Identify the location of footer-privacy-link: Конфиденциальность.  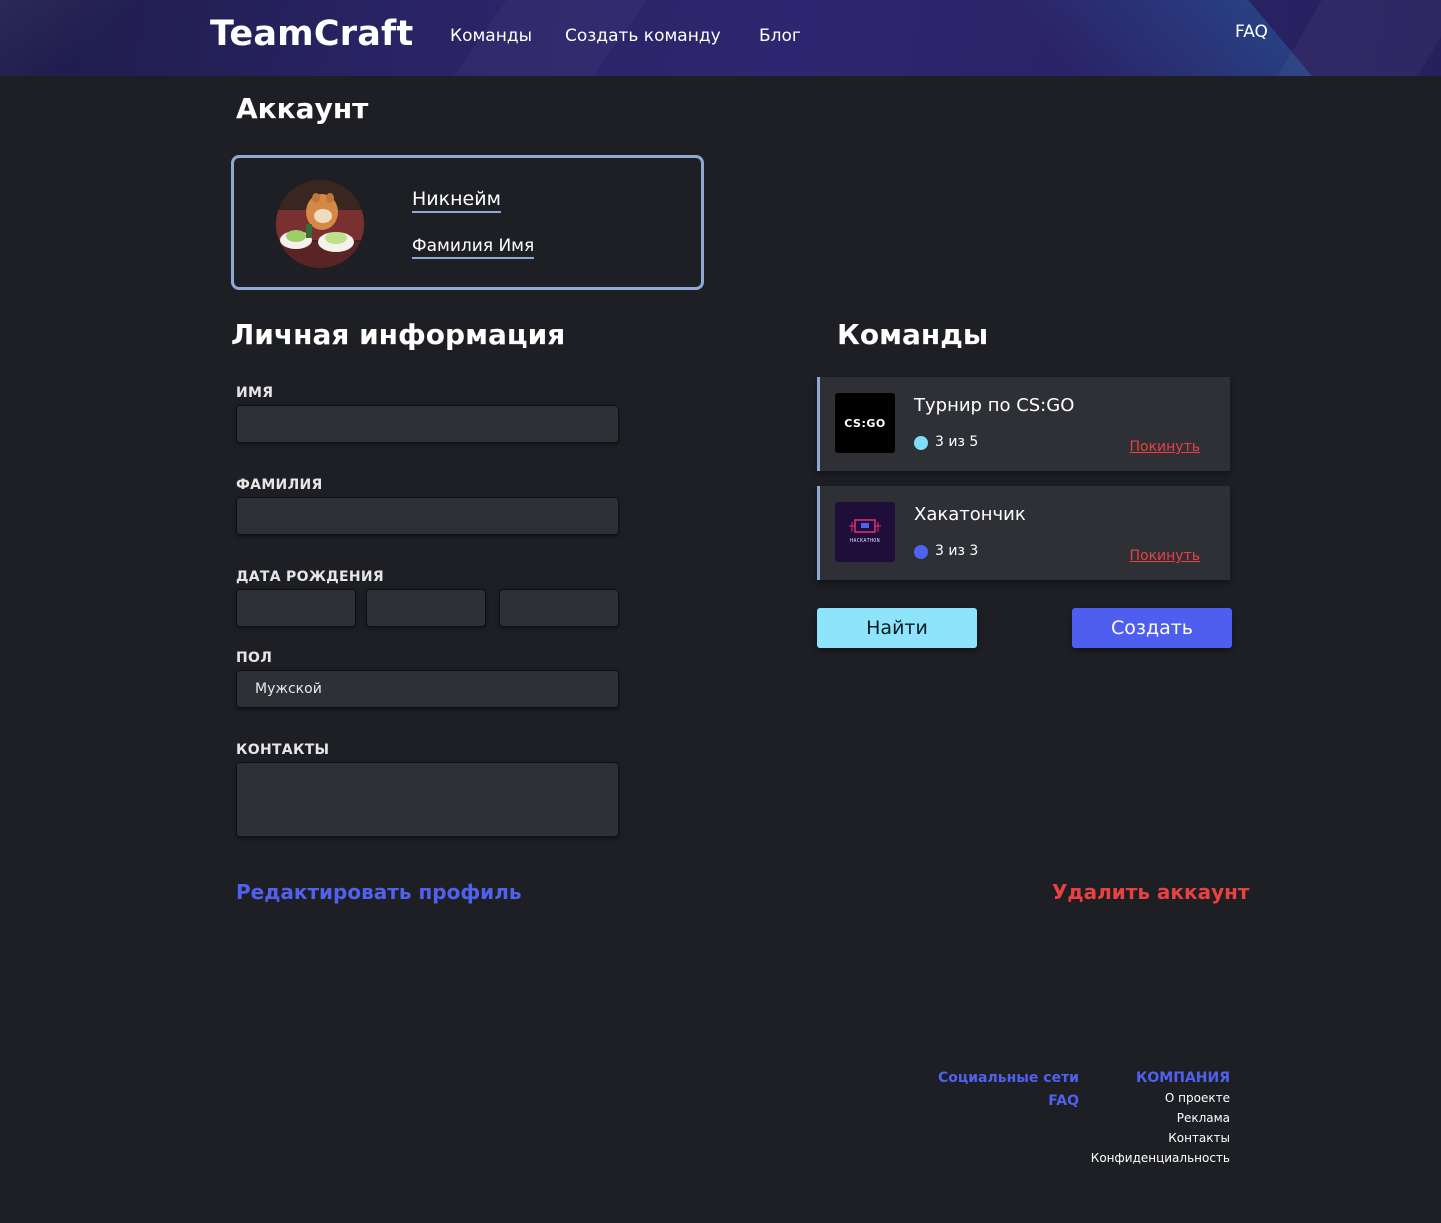
(1160, 1158).